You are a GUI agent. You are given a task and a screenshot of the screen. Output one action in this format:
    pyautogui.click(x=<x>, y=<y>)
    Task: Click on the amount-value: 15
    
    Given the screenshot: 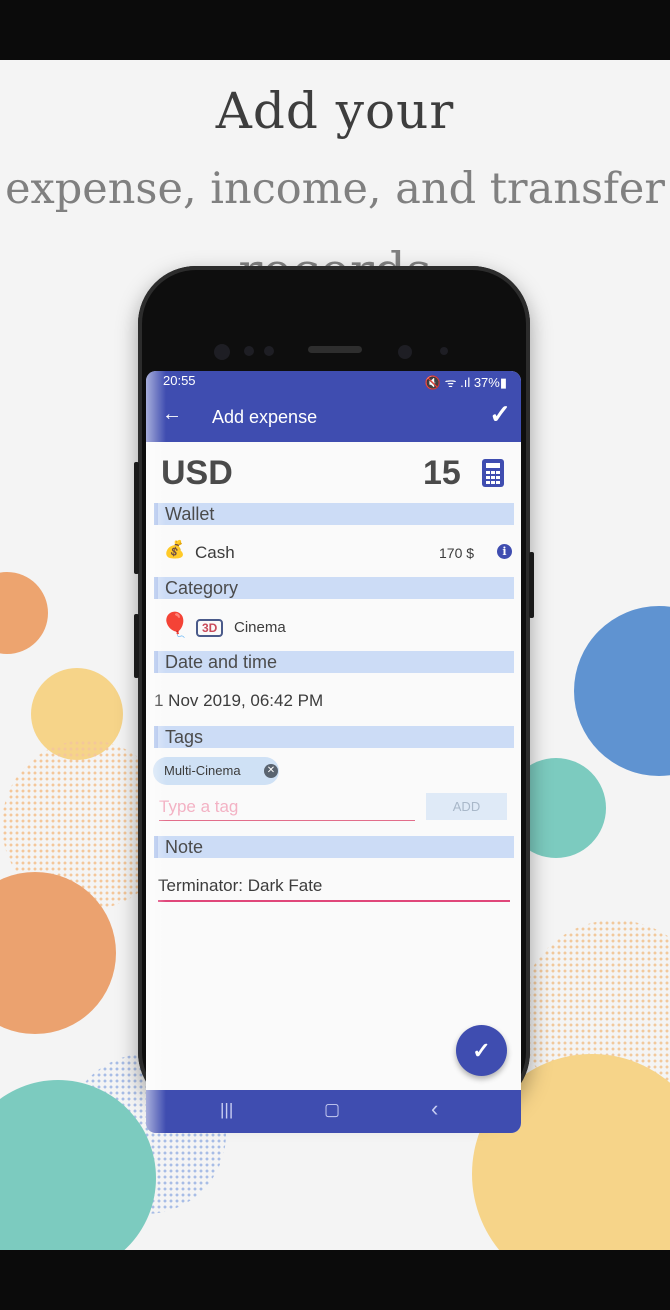 What is the action you would take?
    pyautogui.click(x=442, y=473)
    